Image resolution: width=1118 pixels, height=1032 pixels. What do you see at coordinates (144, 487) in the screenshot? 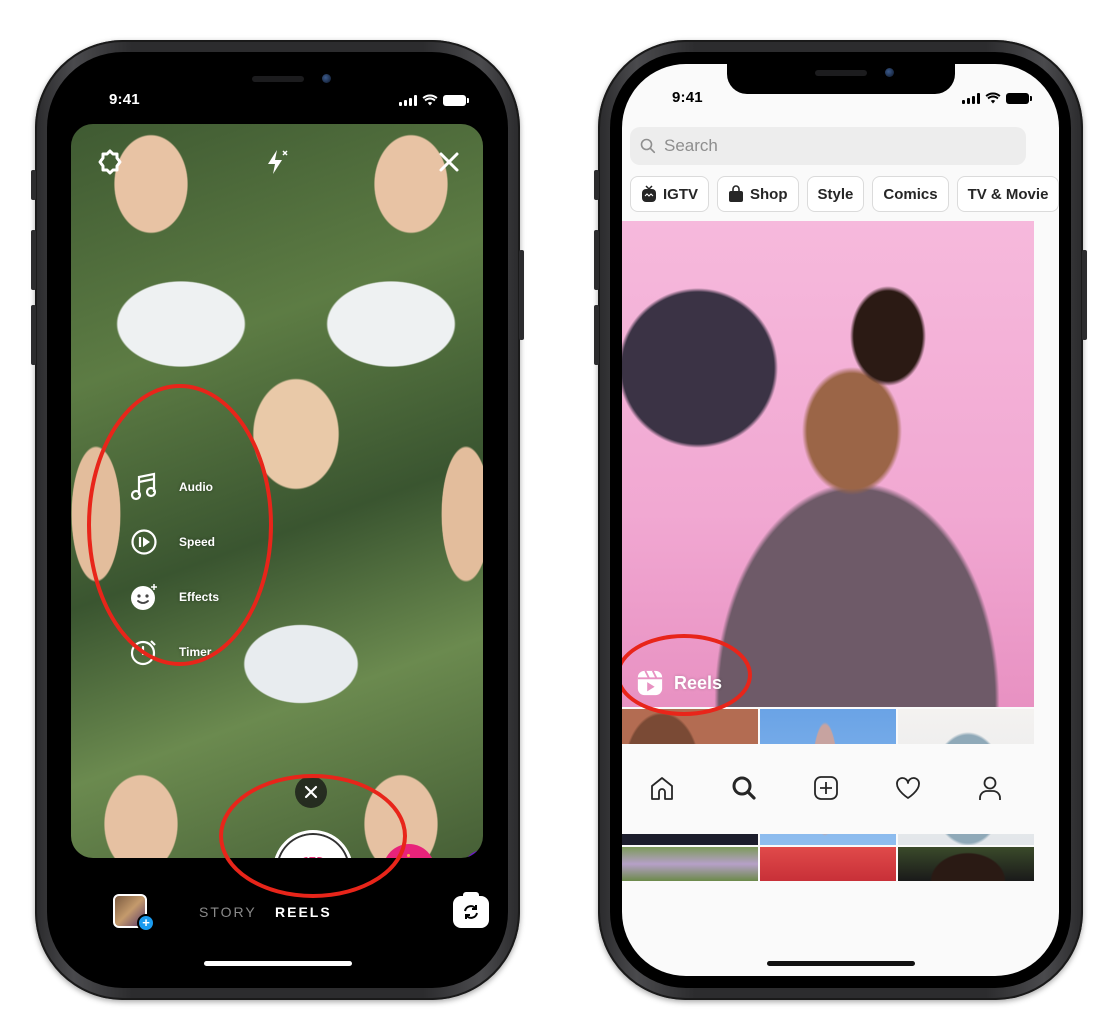
I see `music-note-icon` at bounding box center [144, 487].